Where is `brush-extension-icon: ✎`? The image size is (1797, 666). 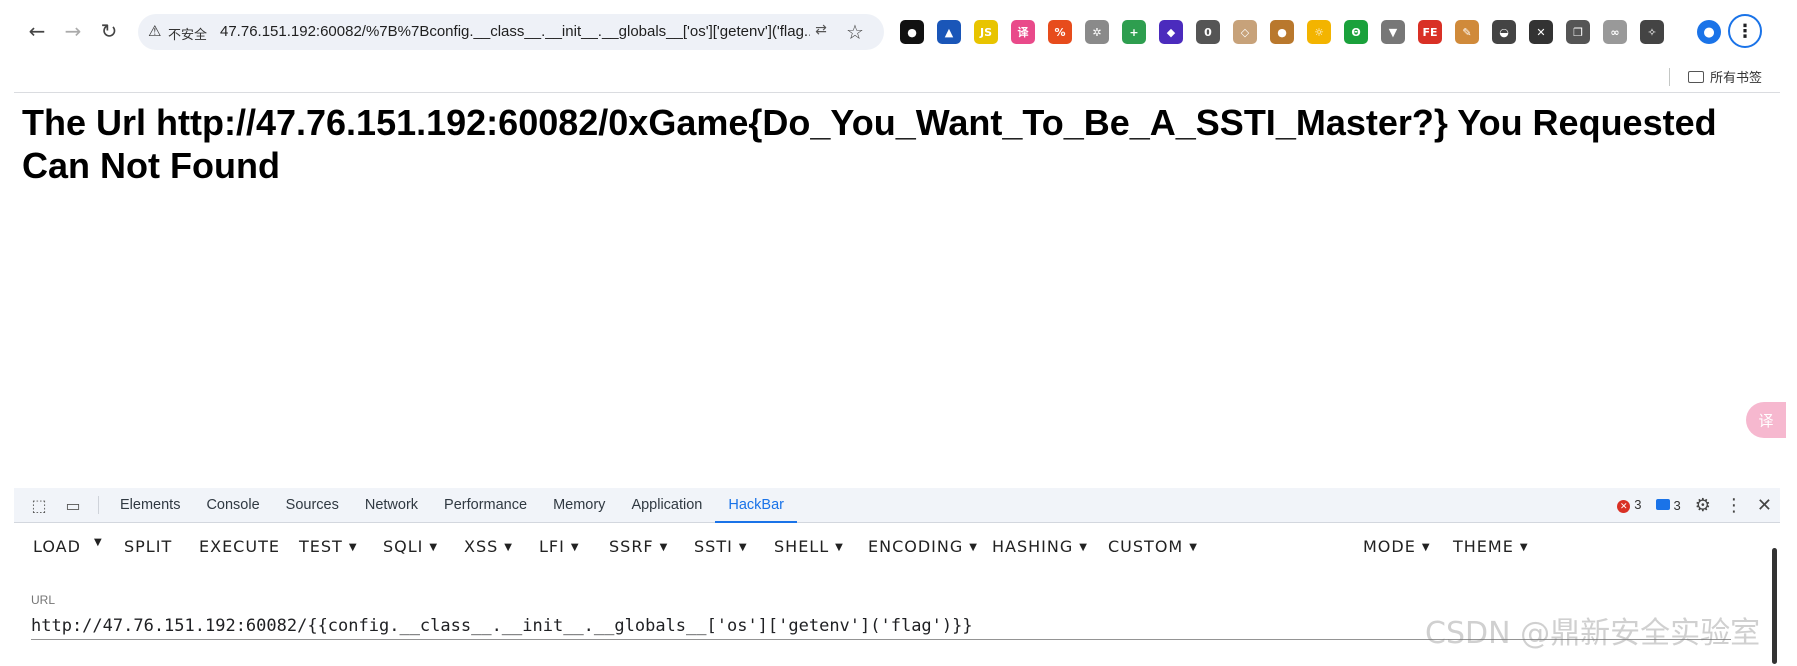 brush-extension-icon: ✎ is located at coordinates (1467, 32).